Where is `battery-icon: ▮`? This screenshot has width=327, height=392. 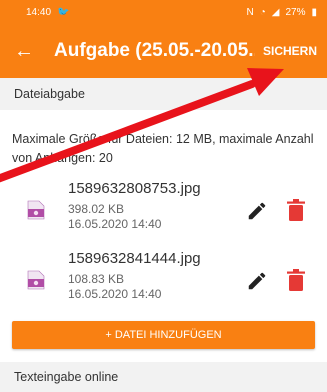 battery-icon: ▮ is located at coordinates (314, 12).